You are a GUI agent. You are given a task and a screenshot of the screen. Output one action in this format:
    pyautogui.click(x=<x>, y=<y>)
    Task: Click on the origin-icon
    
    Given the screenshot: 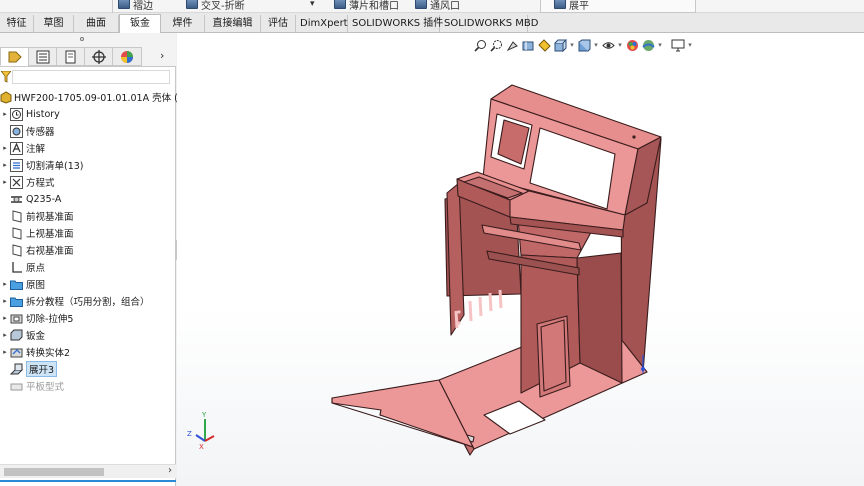 What is the action you would take?
    pyautogui.click(x=17, y=267)
    